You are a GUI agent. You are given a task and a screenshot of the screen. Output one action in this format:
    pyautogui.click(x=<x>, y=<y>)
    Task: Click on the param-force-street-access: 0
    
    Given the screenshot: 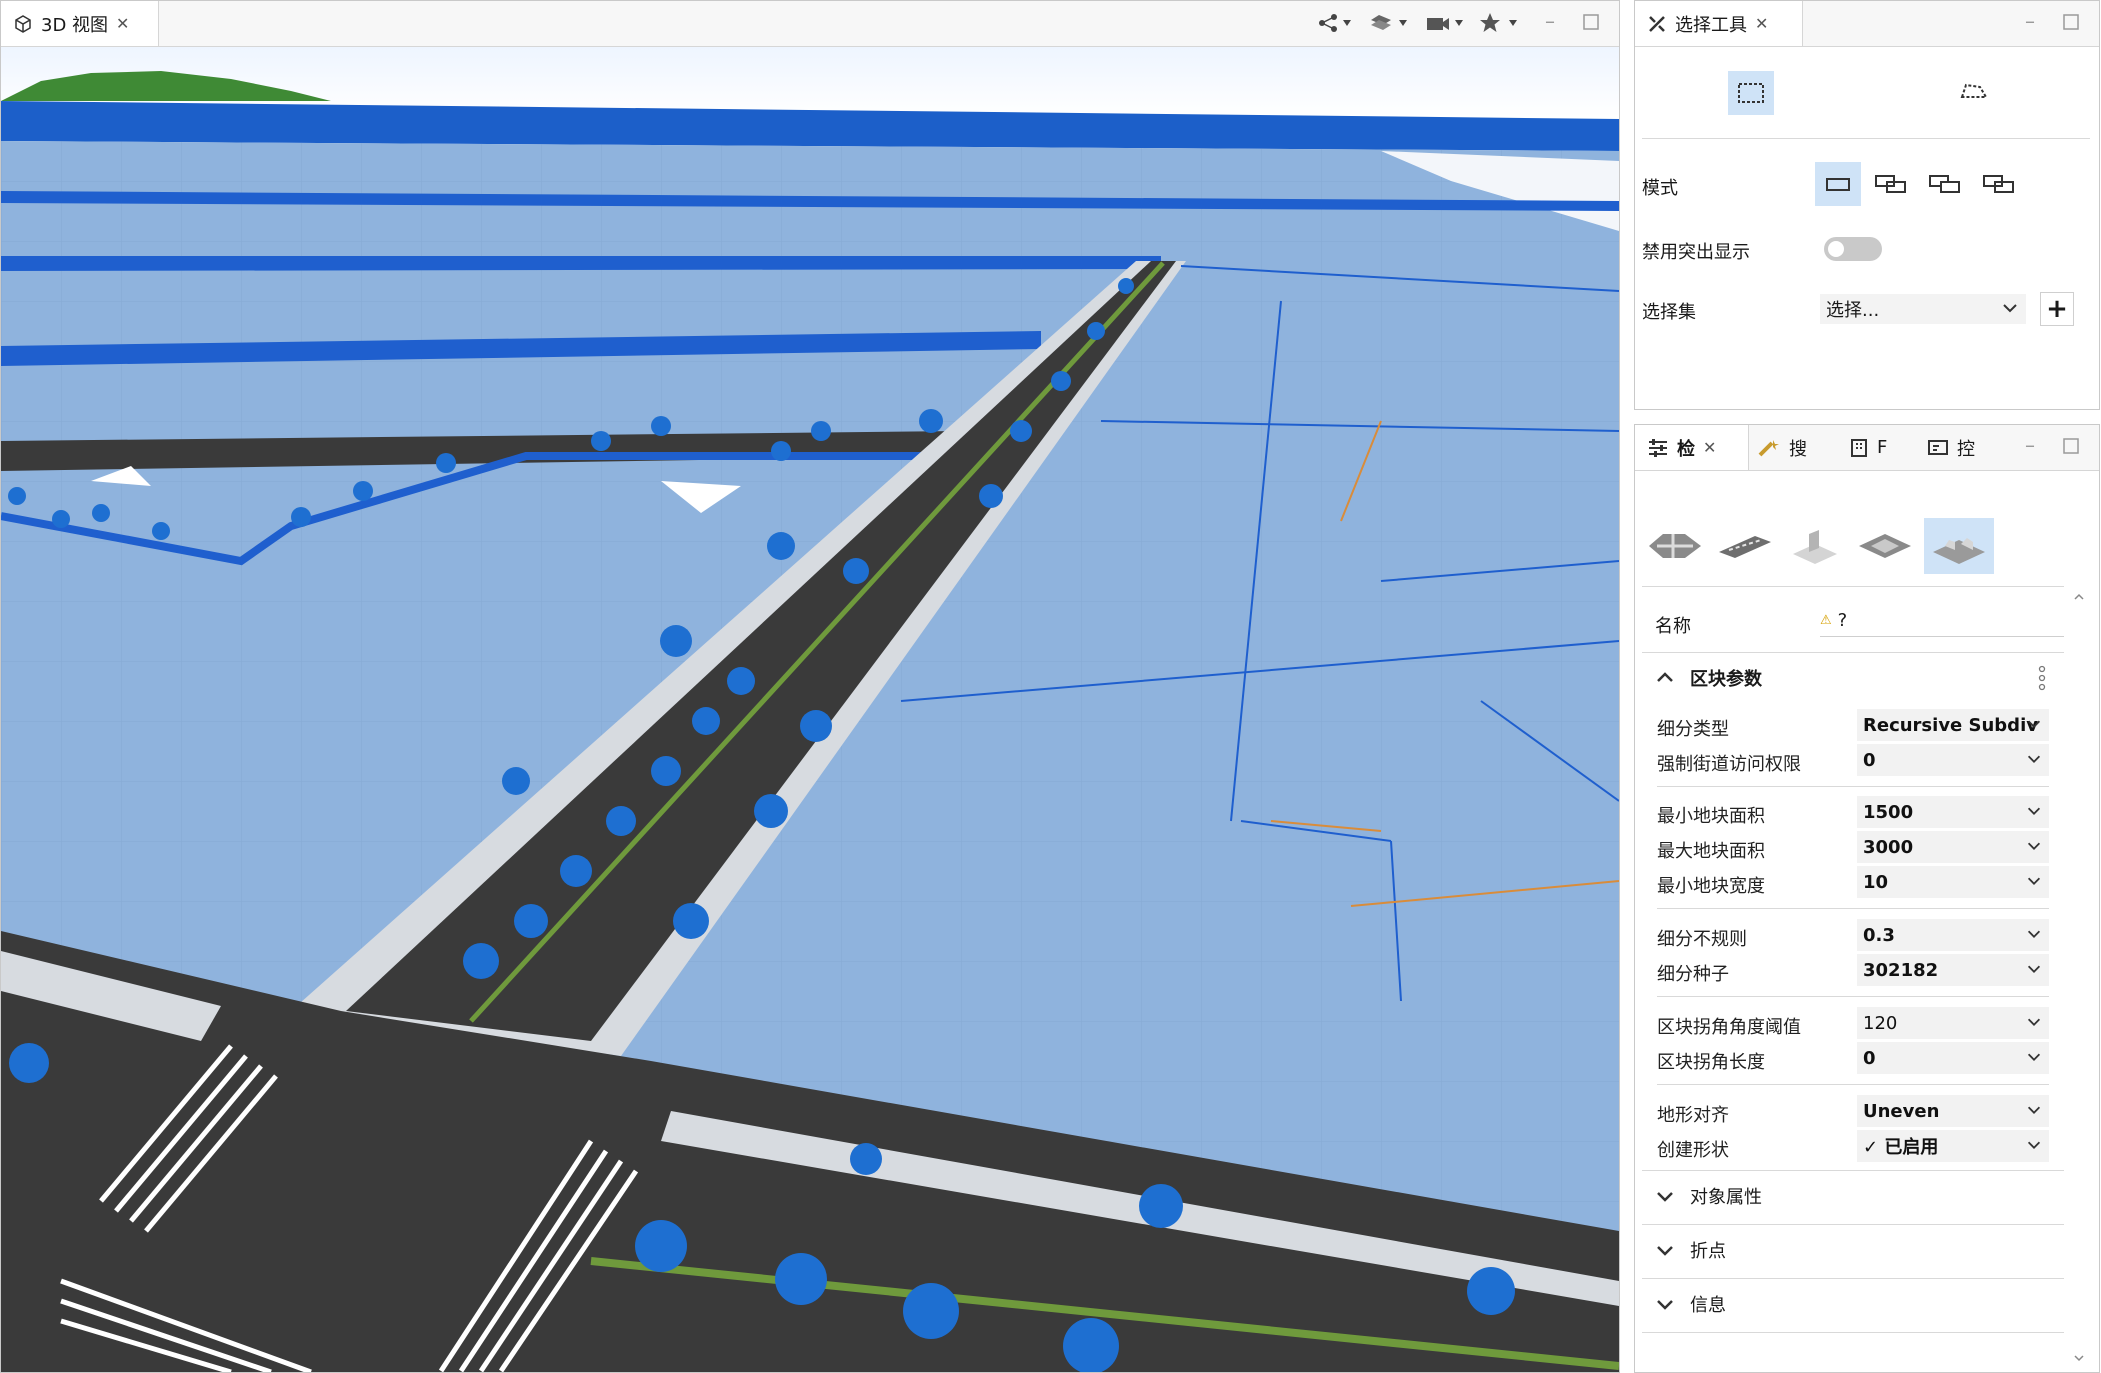 What is the action you would take?
    pyautogui.click(x=1953, y=760)
    